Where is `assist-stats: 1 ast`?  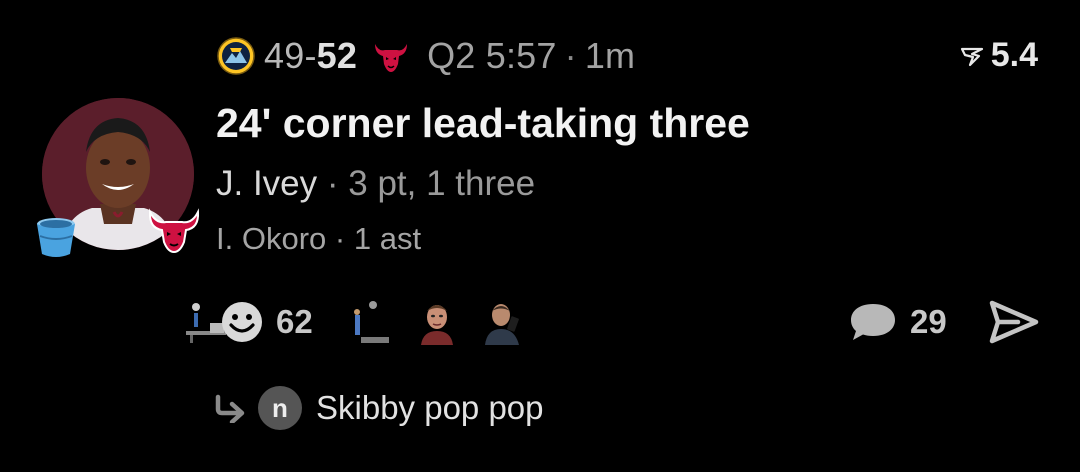 assist-stats: 1 ast is located at coordinates (387, 238).